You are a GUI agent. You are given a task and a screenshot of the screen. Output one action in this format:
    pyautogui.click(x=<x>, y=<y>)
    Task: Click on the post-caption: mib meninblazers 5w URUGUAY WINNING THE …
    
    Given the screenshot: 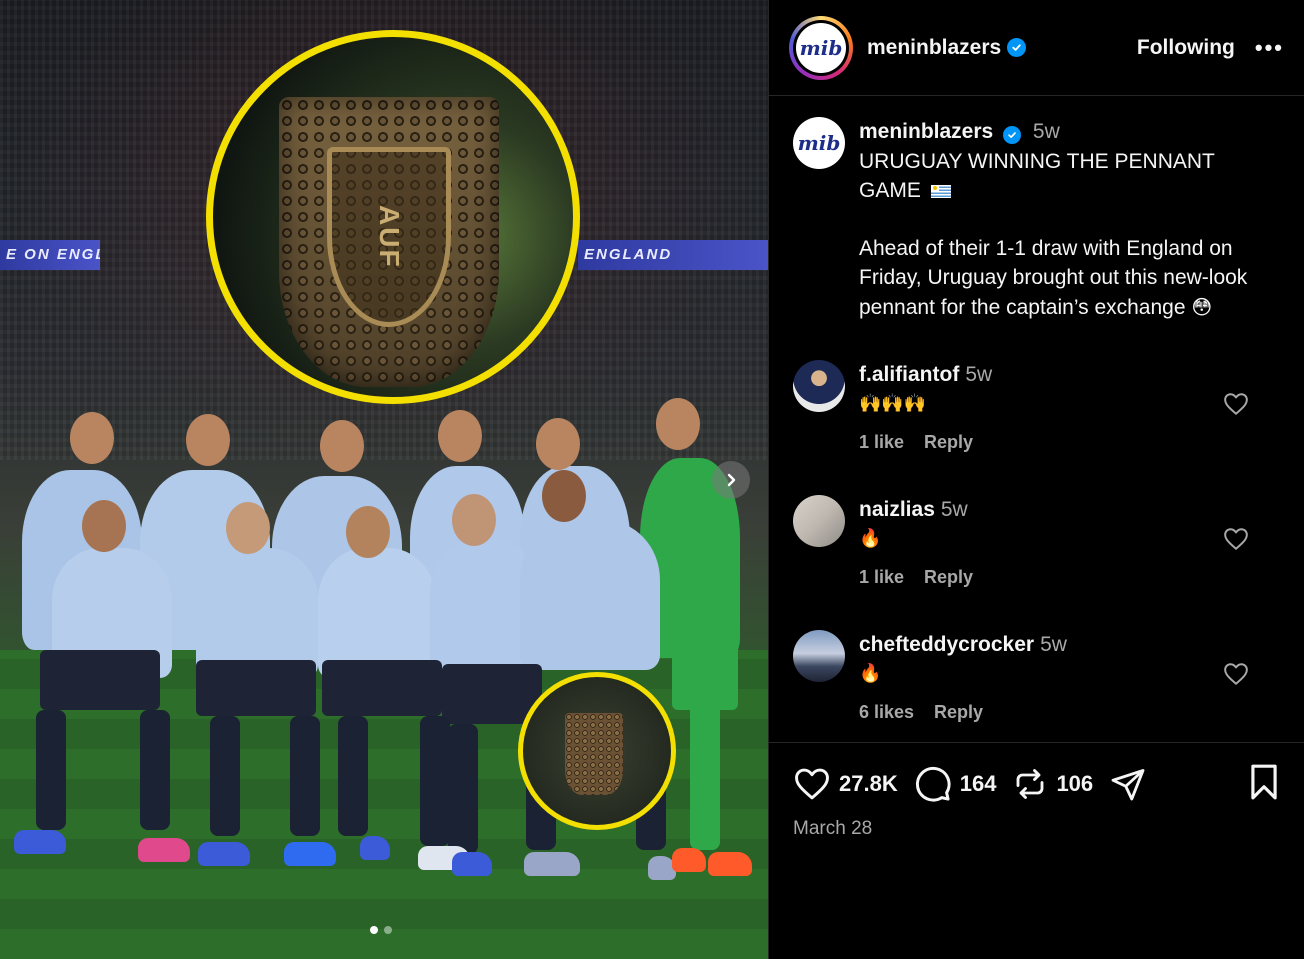 What is the action you would take?
    pyautogui.click(x=1036, y=209)
    